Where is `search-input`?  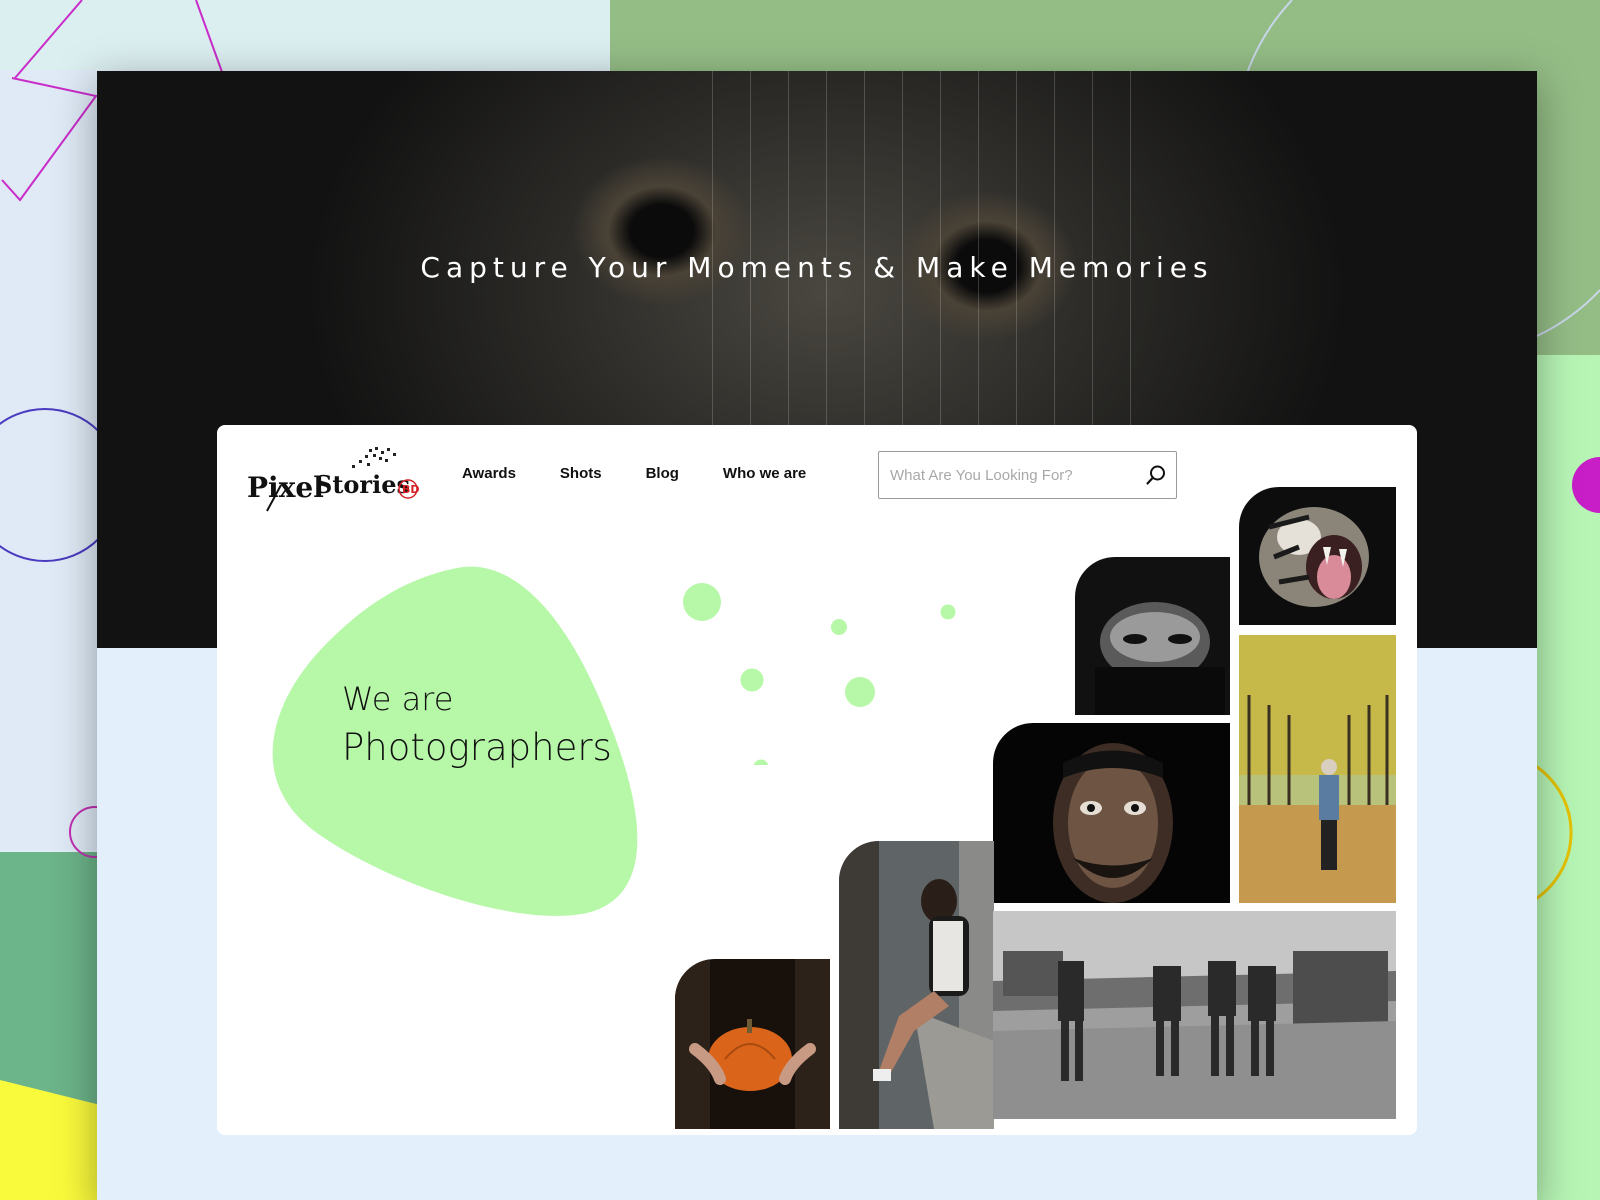 search-input is located at coordinates (1007, 475).